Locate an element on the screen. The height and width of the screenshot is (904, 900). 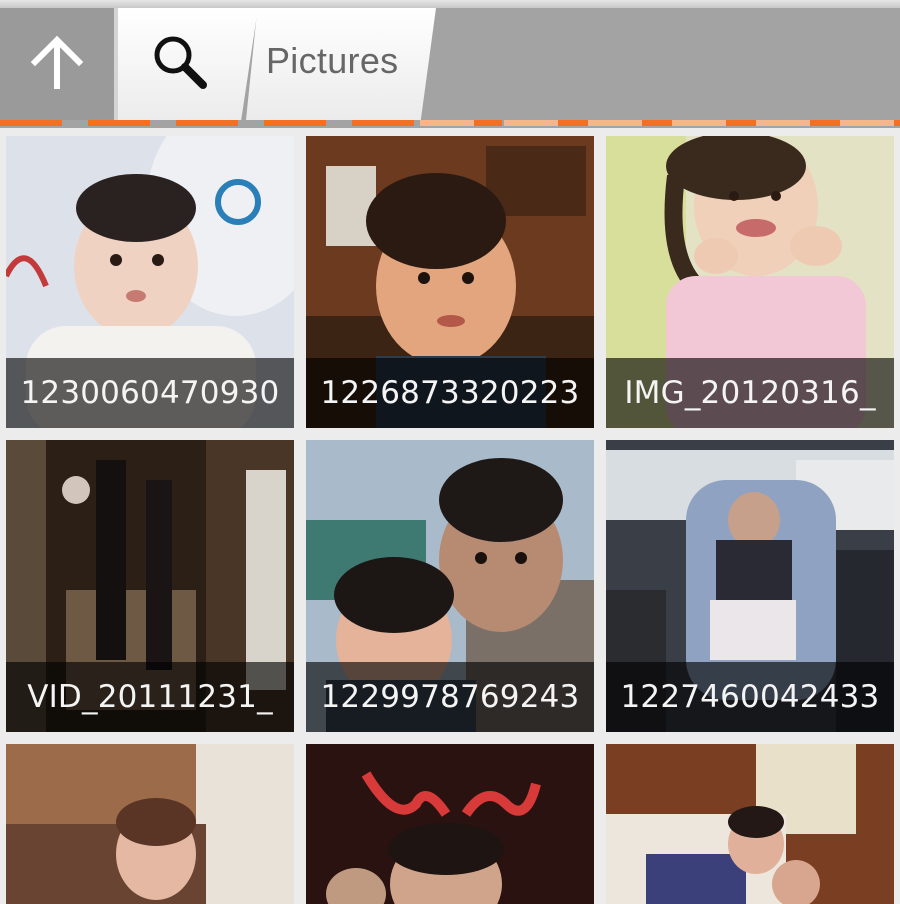
arrow-up-icon is located at coordinates (57, 64).